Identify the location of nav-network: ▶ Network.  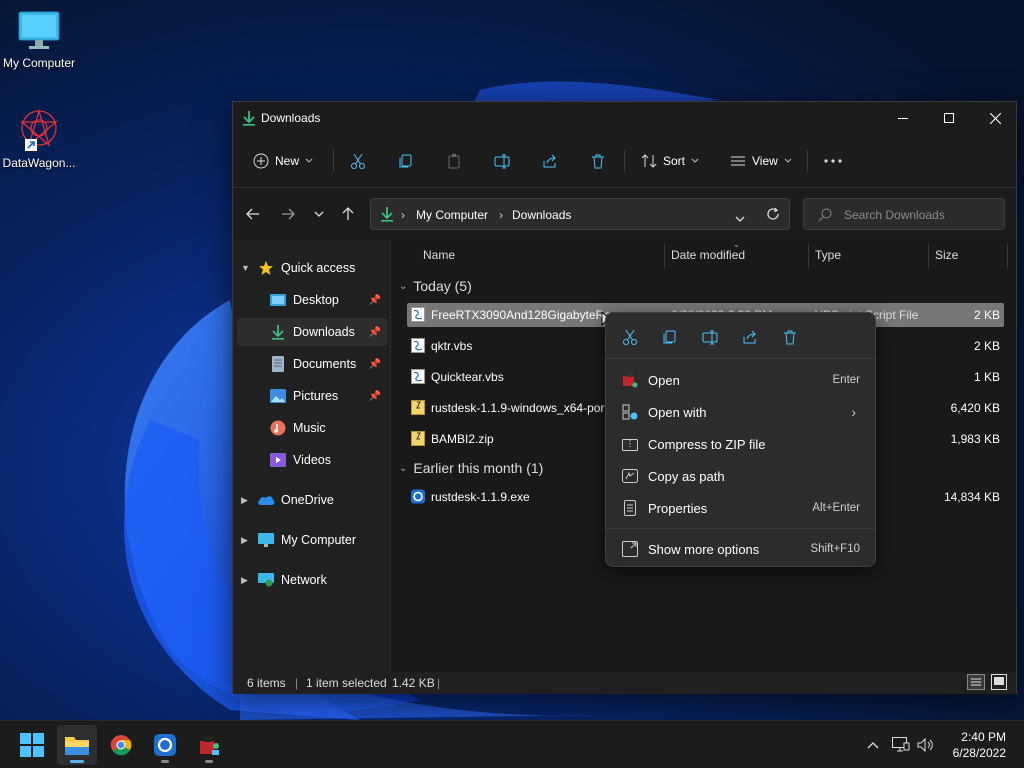
(312, 580).